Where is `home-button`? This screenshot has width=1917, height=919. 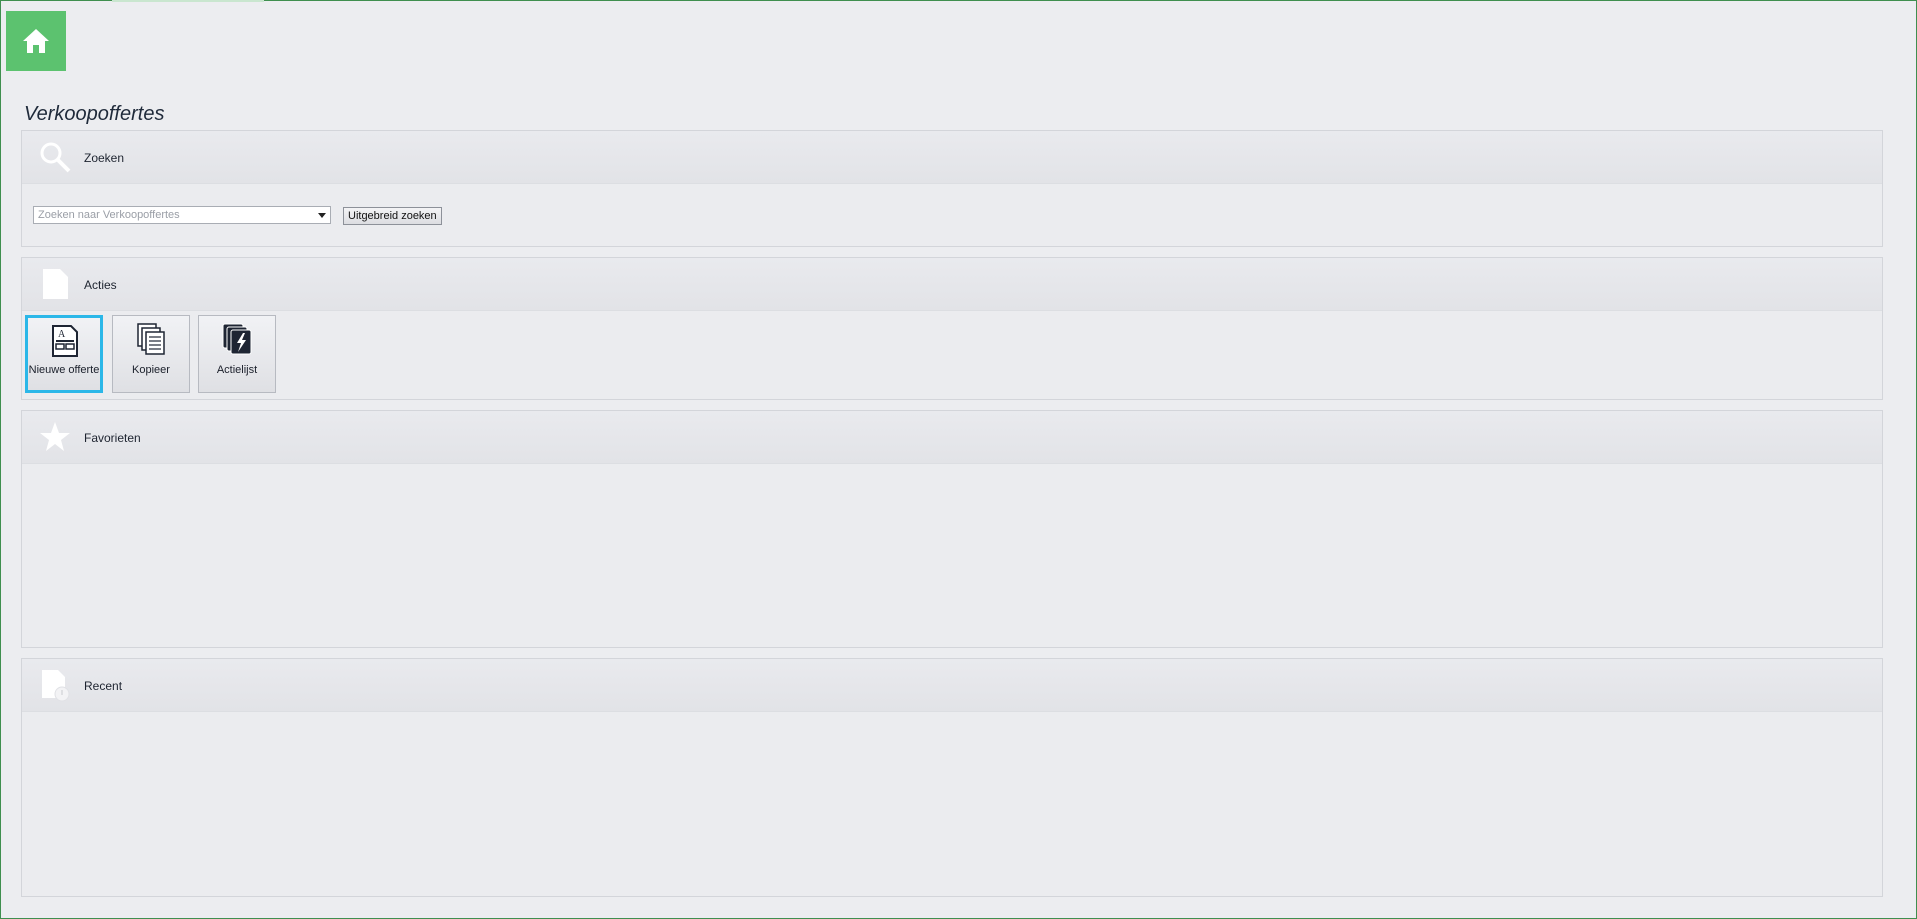
home-button is located at coordinates (36, 41).